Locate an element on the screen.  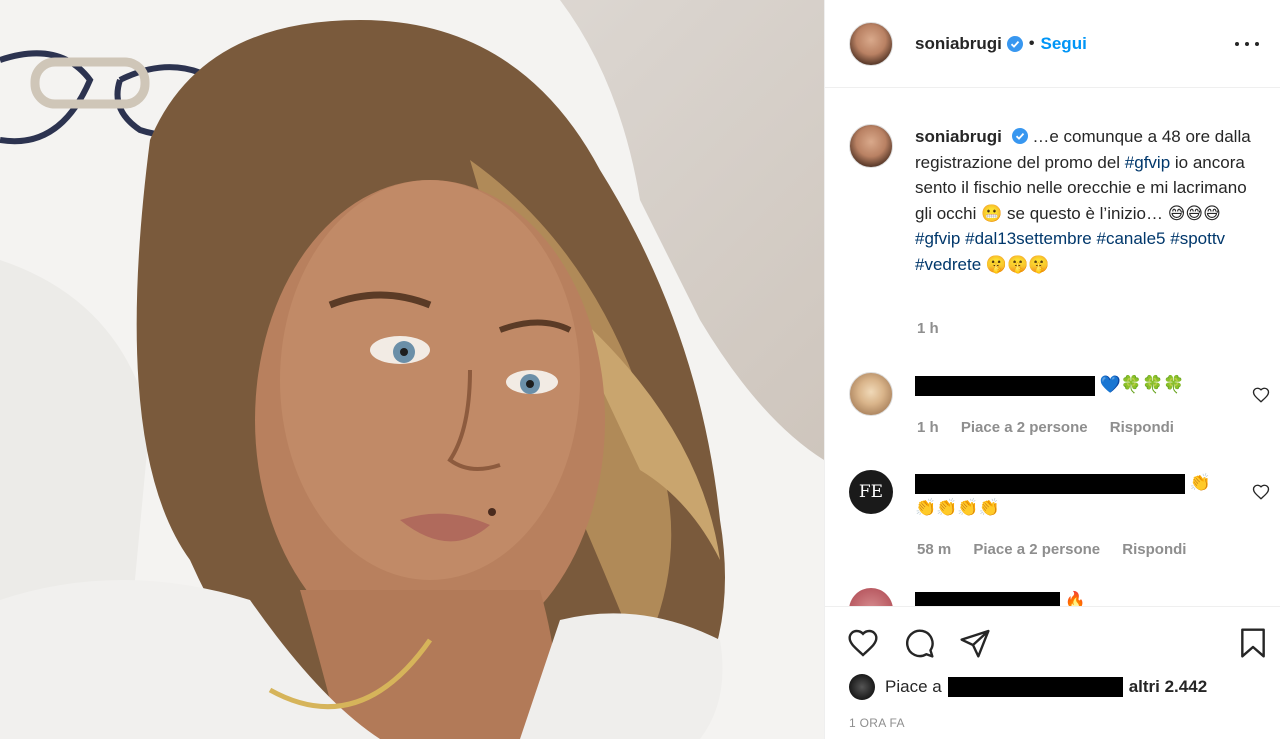
comment-emoji: 👏 is located at coordinates (1200, 482).